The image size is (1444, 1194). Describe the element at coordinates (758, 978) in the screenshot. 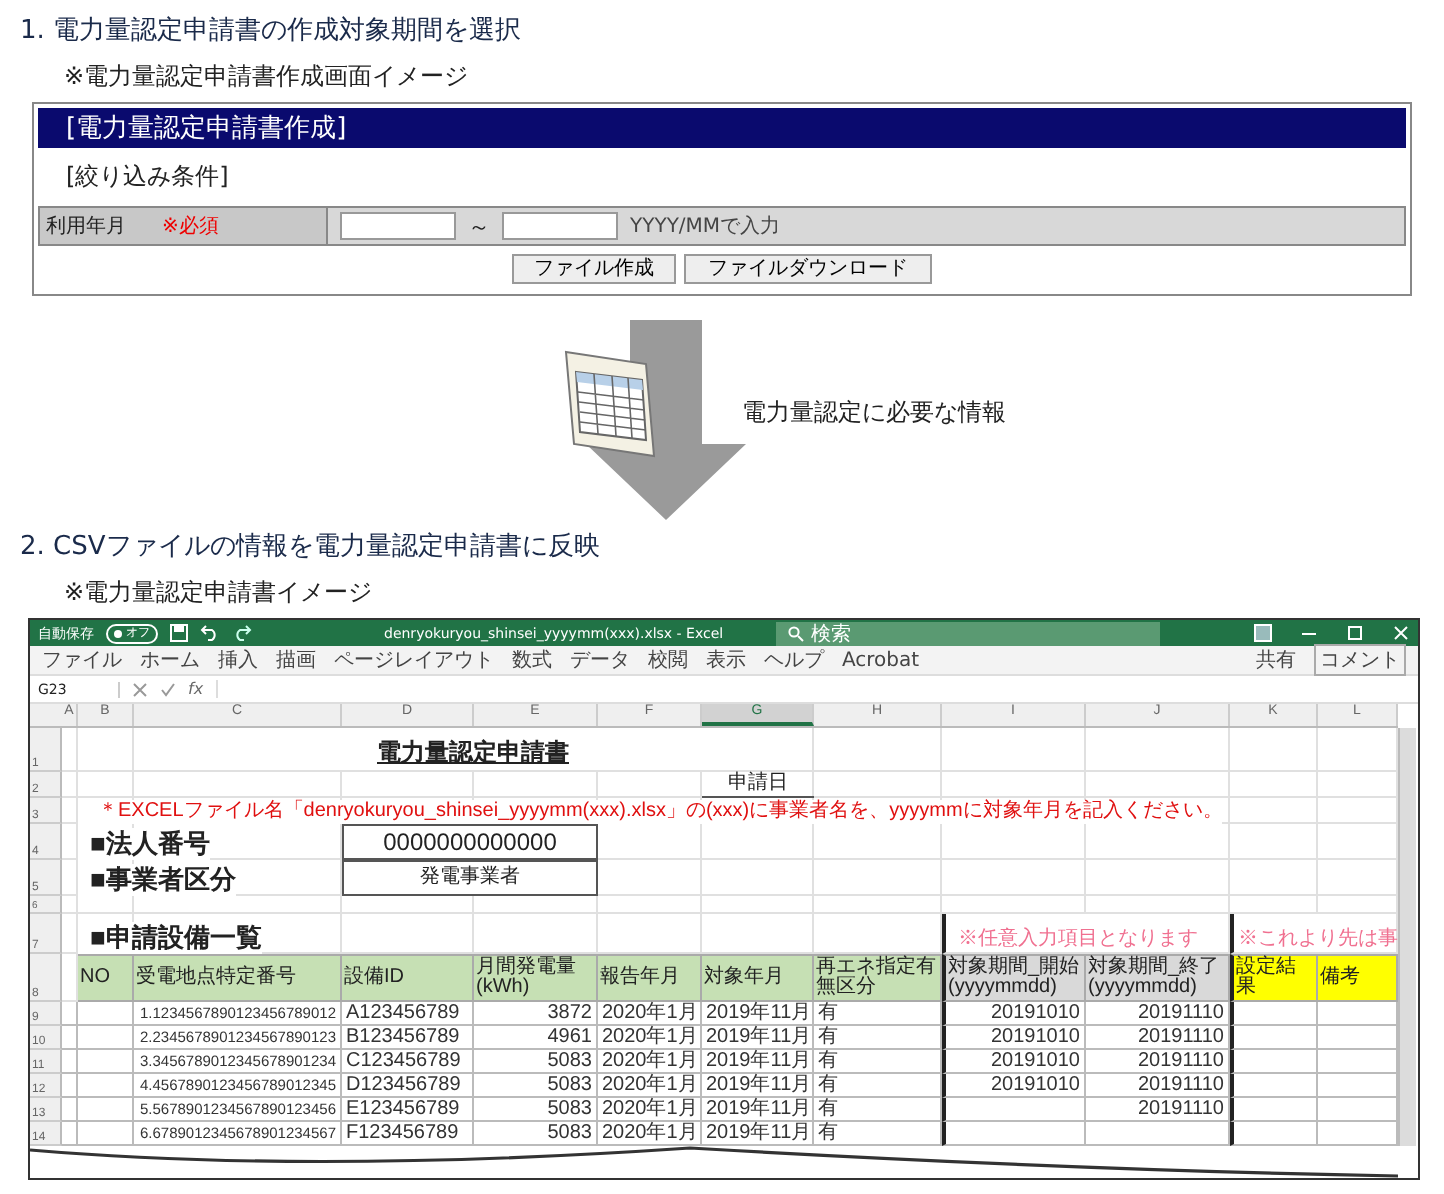

I see `column-heading: 対象年月` at that location.